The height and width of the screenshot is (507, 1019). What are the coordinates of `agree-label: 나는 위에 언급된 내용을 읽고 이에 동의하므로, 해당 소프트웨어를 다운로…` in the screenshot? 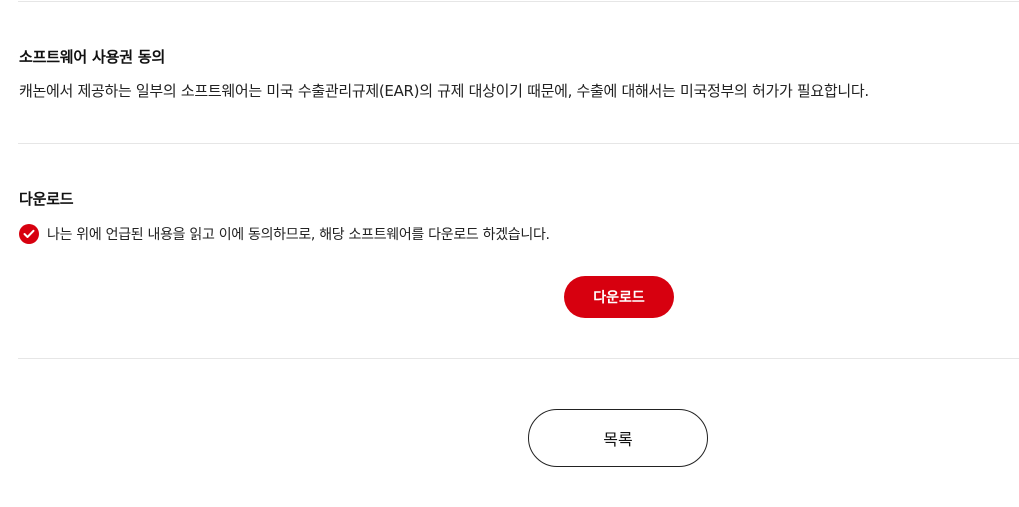 It's located at (298, 235).